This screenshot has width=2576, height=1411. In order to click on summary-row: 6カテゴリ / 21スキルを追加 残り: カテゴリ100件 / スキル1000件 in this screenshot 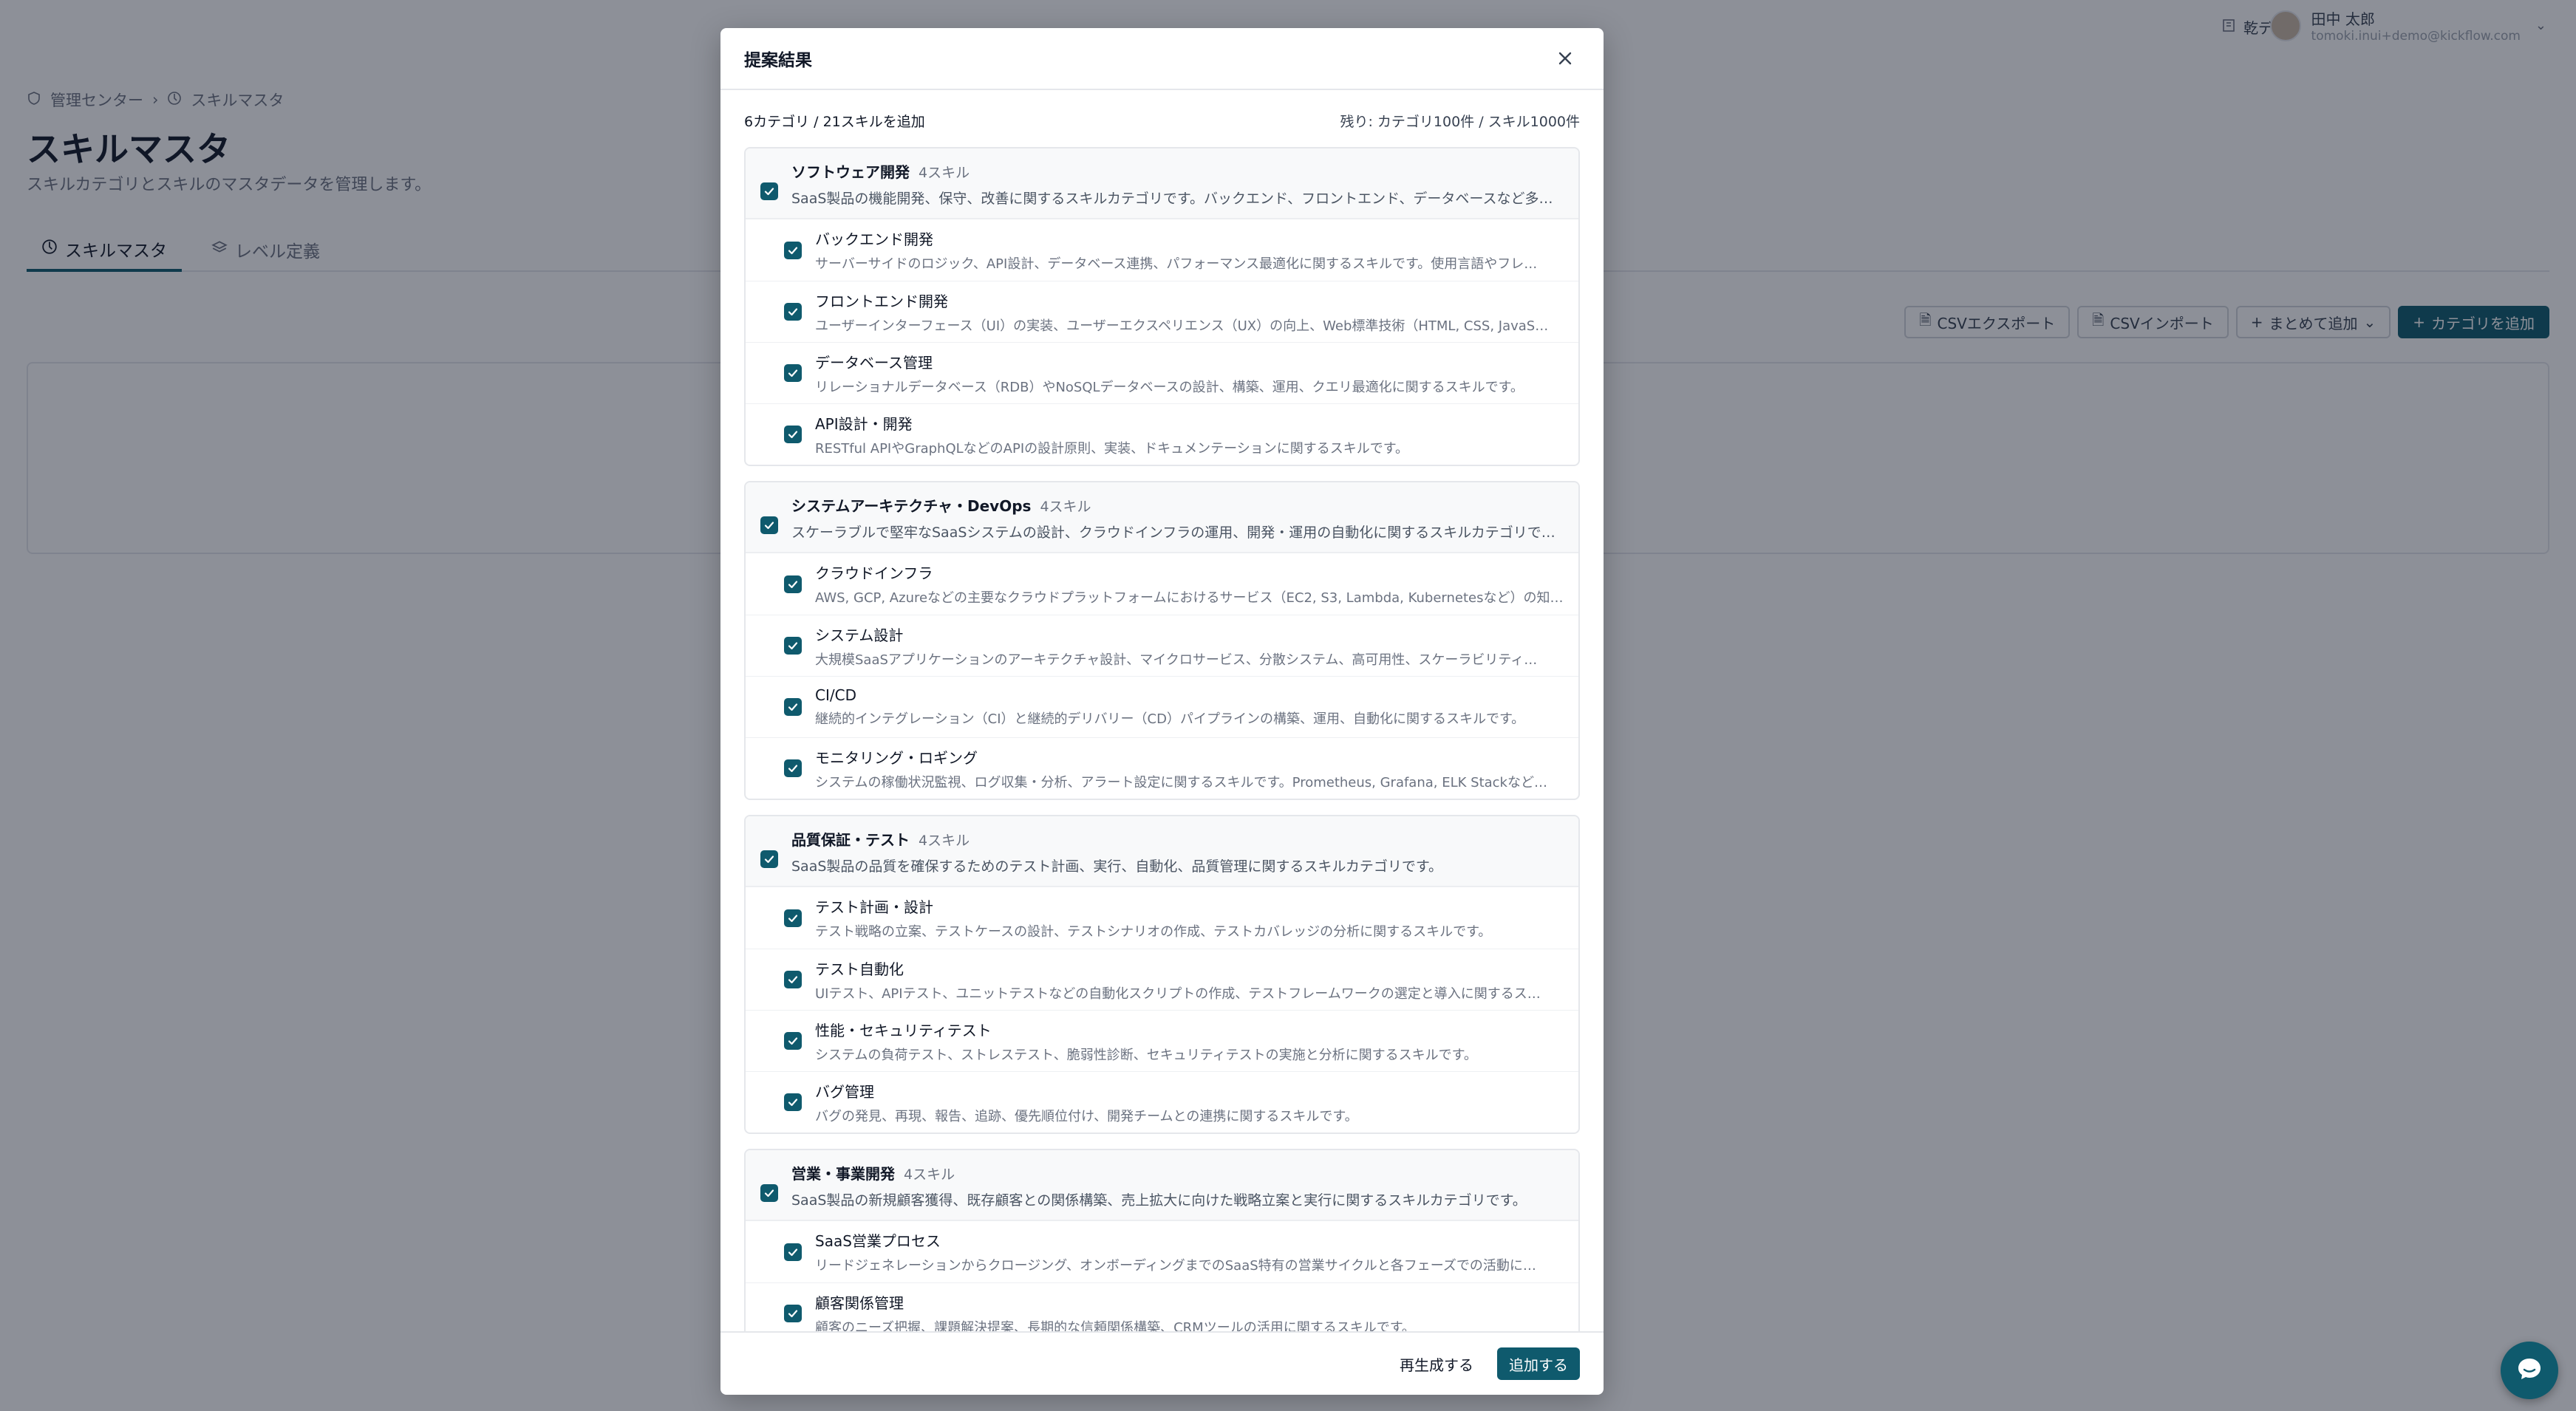, I will do `click(1162, 121)`.